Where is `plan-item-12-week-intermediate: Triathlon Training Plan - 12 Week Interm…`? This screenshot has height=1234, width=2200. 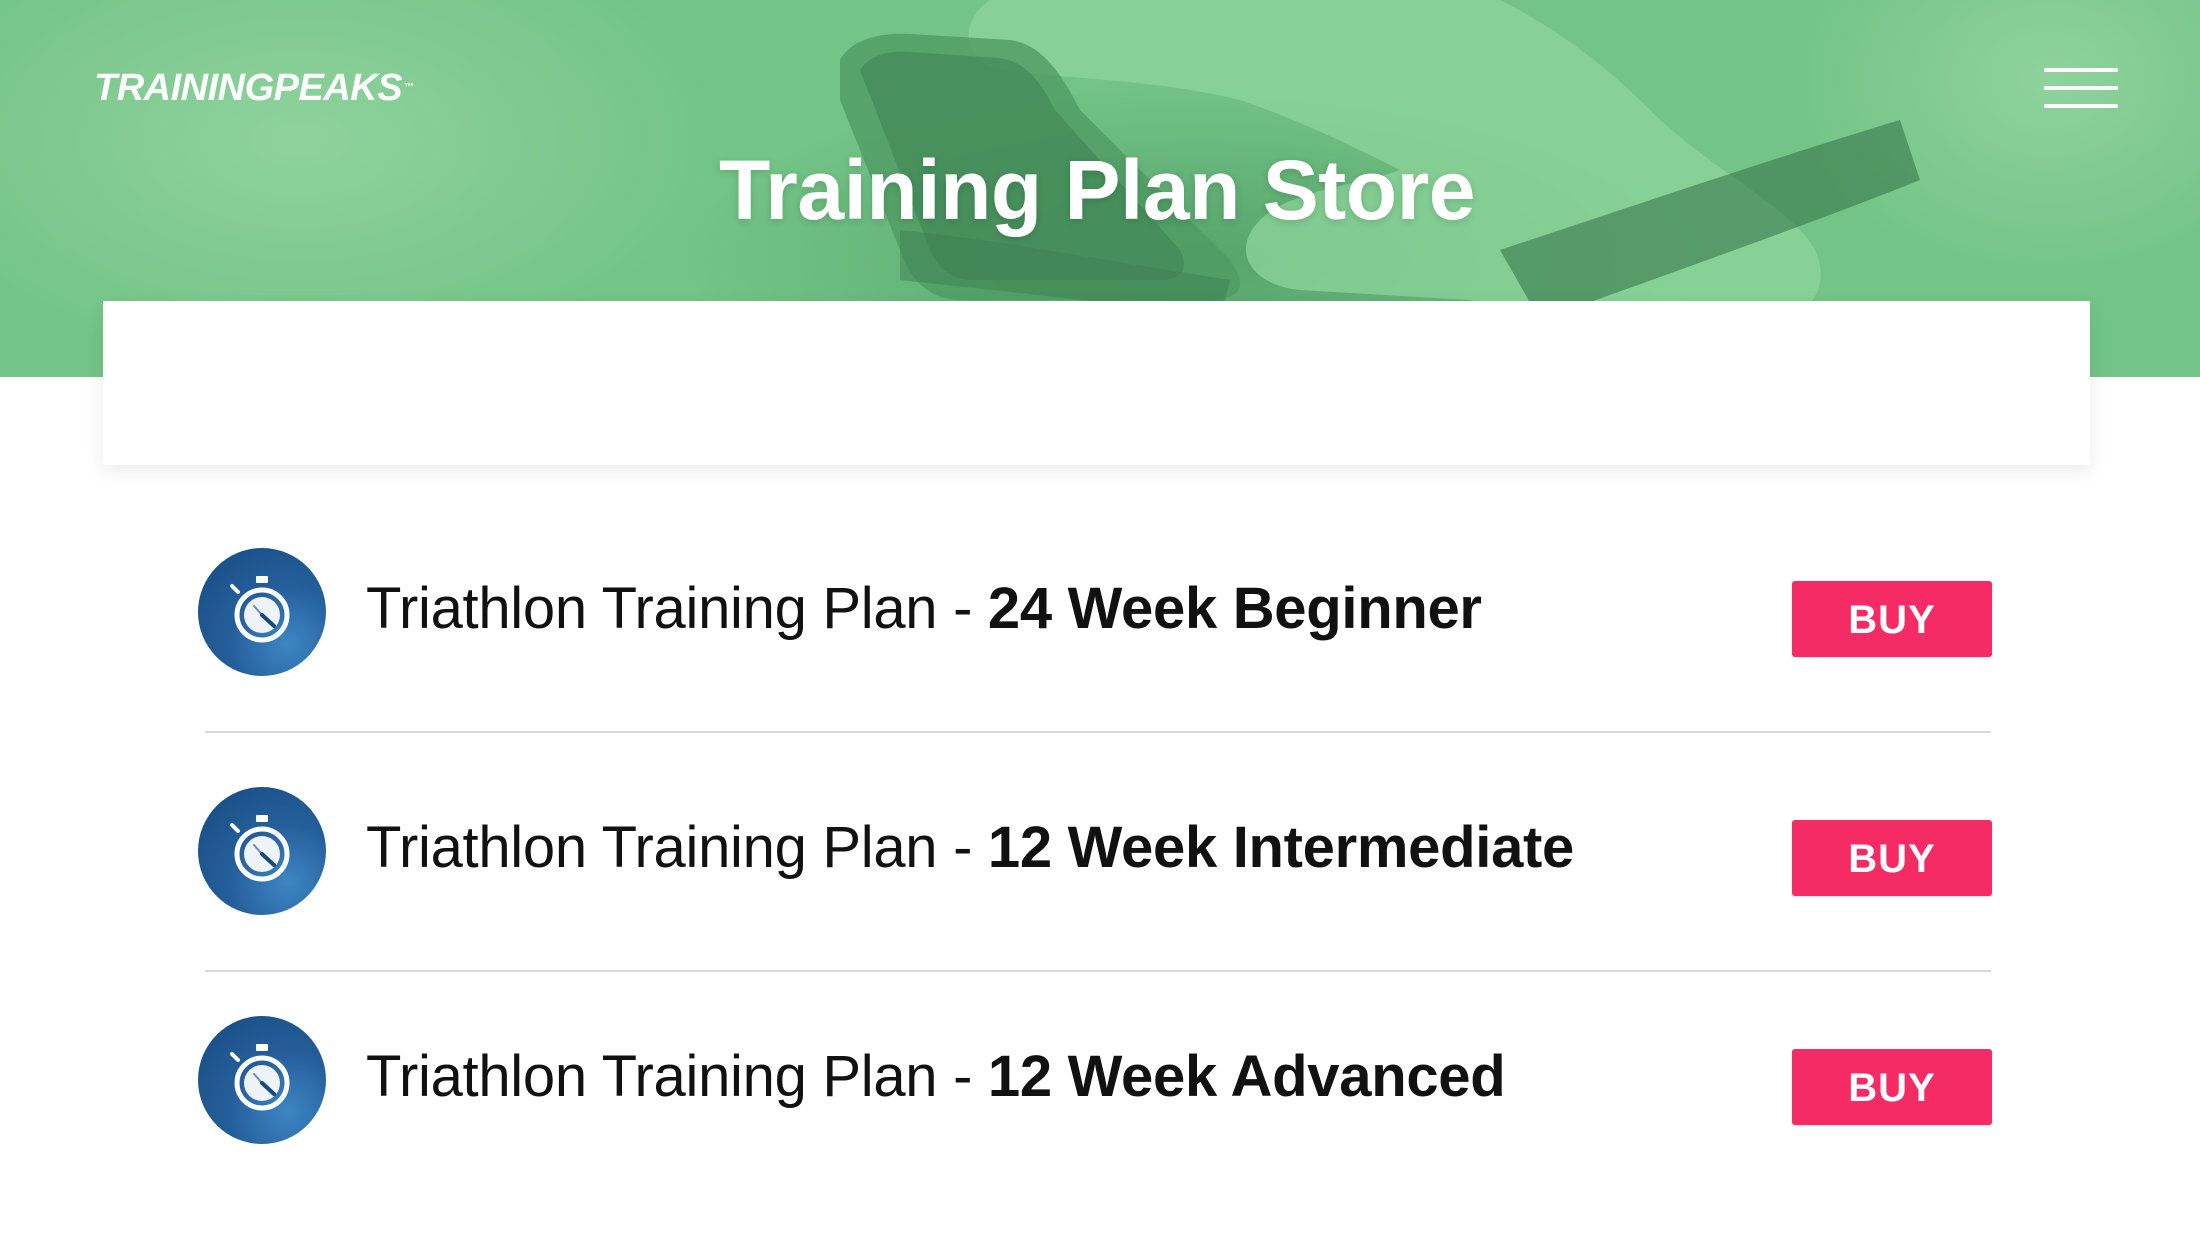
plan-item-12-week-intermediate: Triathlon Training Plan - 12 Week Interm… is located at coordinates (1095, 852).